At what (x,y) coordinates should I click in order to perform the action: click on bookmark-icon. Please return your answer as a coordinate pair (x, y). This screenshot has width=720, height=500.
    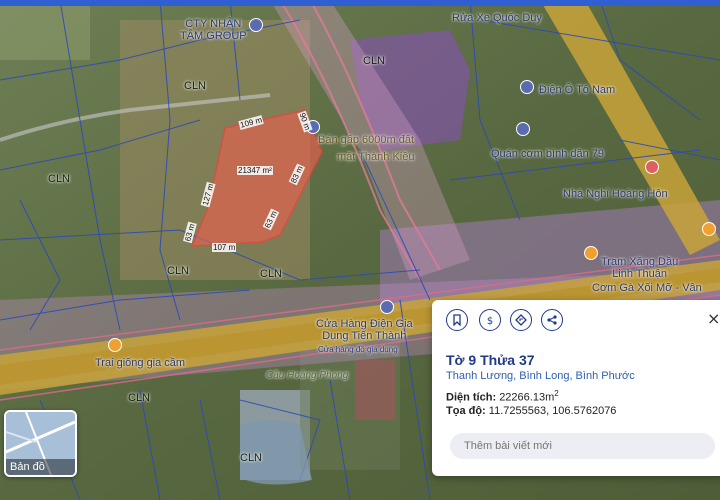
    Looking at the image, I should click on (457, 320).